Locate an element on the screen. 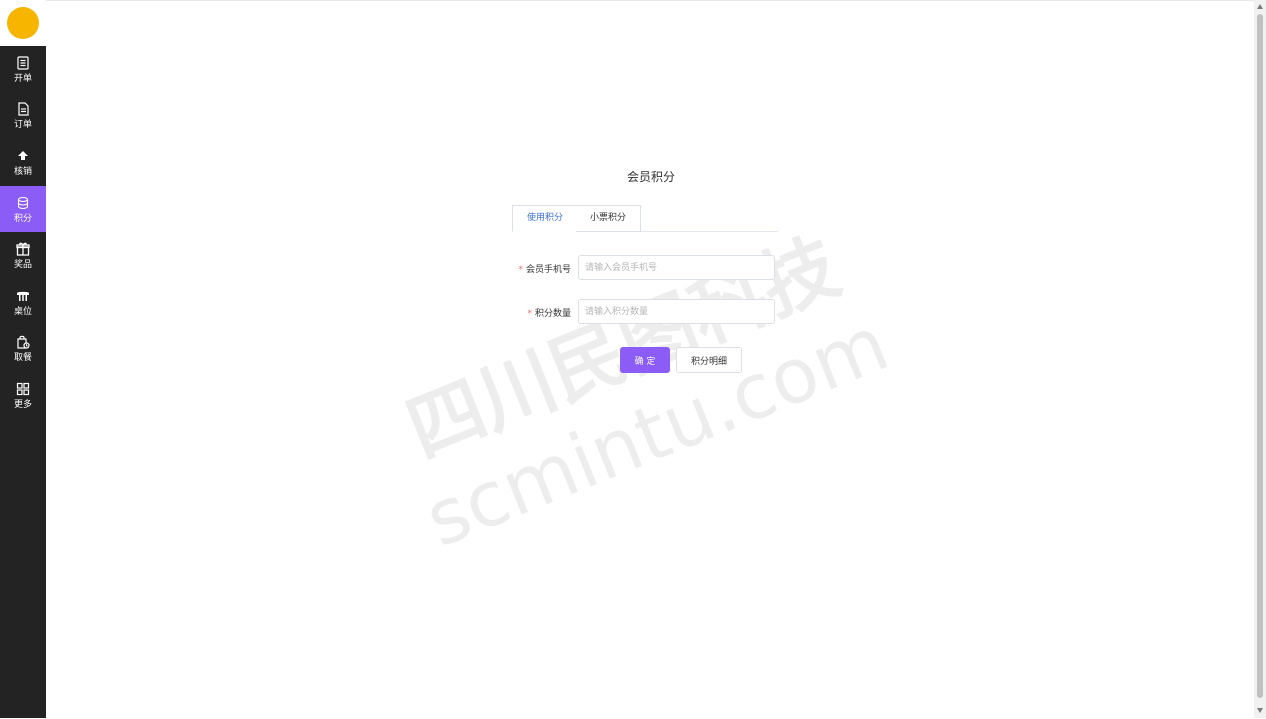 The width and height of the screenshot is (1266, 719). sidebar-item-label: 开单 is located at coordinates (22, 79).